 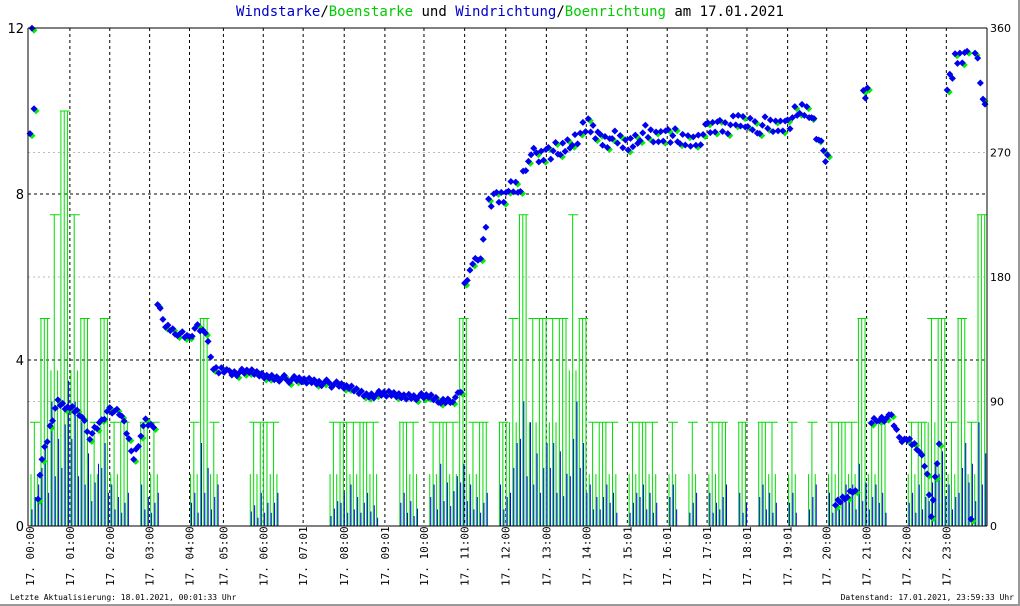 What do you see at coordinates (997, 402) in the screenshot?
I see `y-right-tick-label: 90` at bounding box center [997, 402].